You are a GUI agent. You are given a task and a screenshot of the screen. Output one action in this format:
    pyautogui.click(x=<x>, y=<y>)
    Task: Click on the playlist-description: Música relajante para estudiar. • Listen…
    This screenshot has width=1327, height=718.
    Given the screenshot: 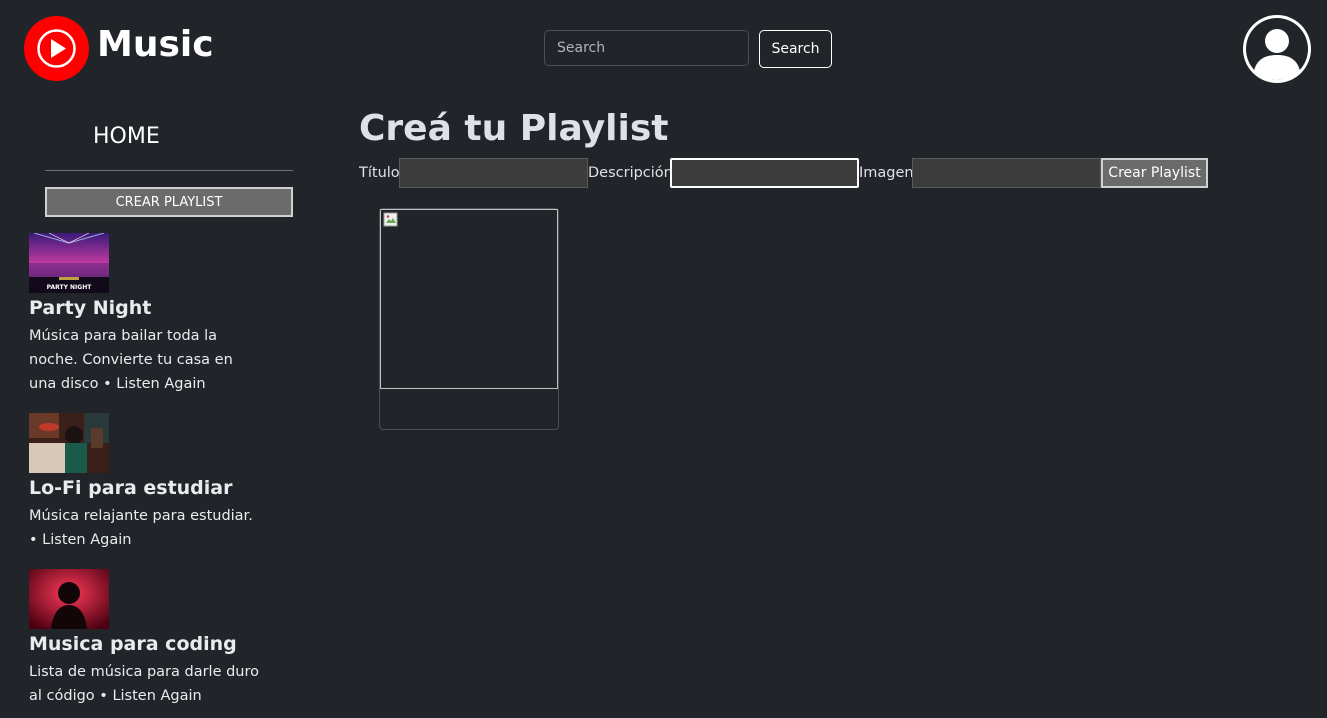 What is the action you would take?
    pyautogui.click(x=141, y=528)
    